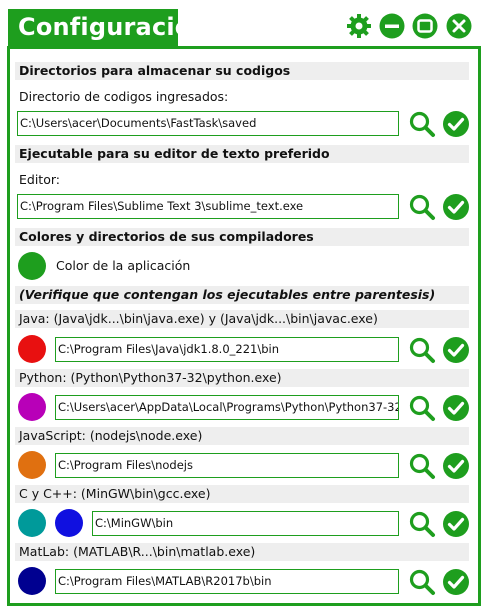 The width and height of the screenshot is (489, 614). I want to click on editor-label: Editor:, so click(39, 179).